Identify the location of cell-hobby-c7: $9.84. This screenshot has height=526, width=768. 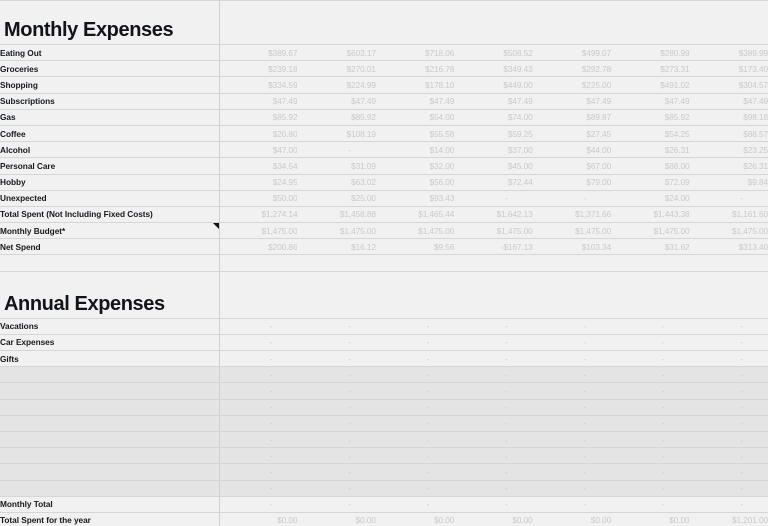
(728, 182).